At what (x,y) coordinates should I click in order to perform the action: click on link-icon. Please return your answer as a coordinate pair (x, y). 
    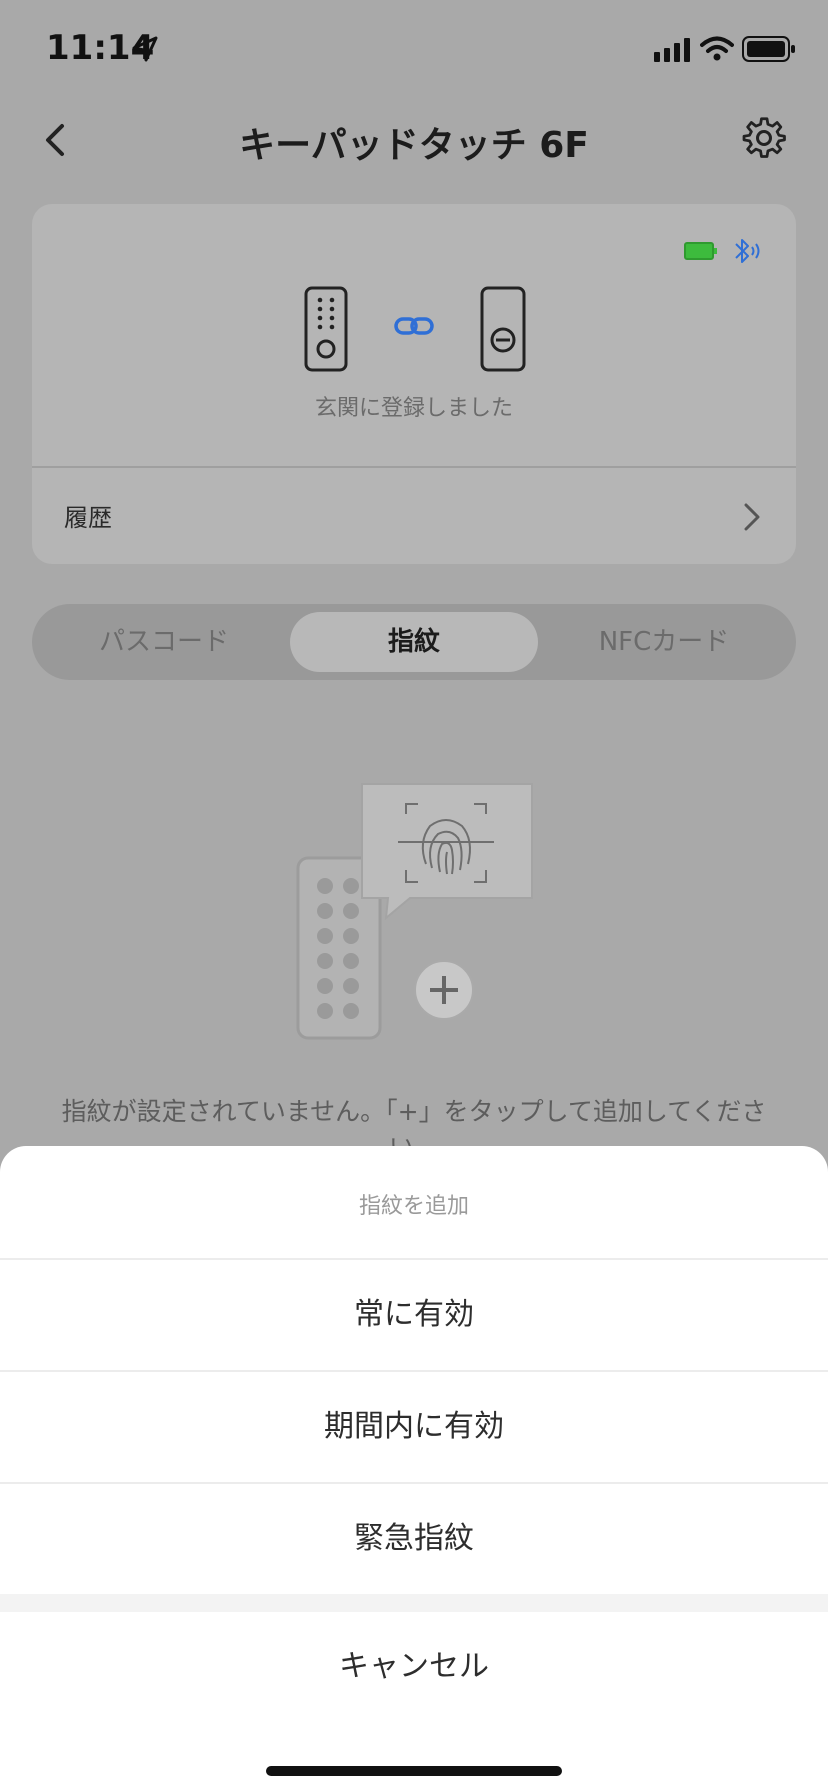
    Looking at the image, I should click on (414, 326).